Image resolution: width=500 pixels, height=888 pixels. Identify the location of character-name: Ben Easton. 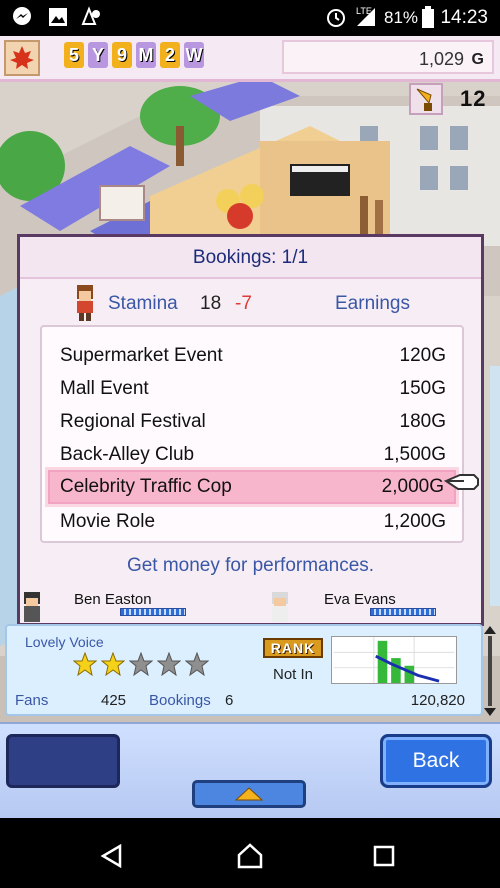
(113, 599).